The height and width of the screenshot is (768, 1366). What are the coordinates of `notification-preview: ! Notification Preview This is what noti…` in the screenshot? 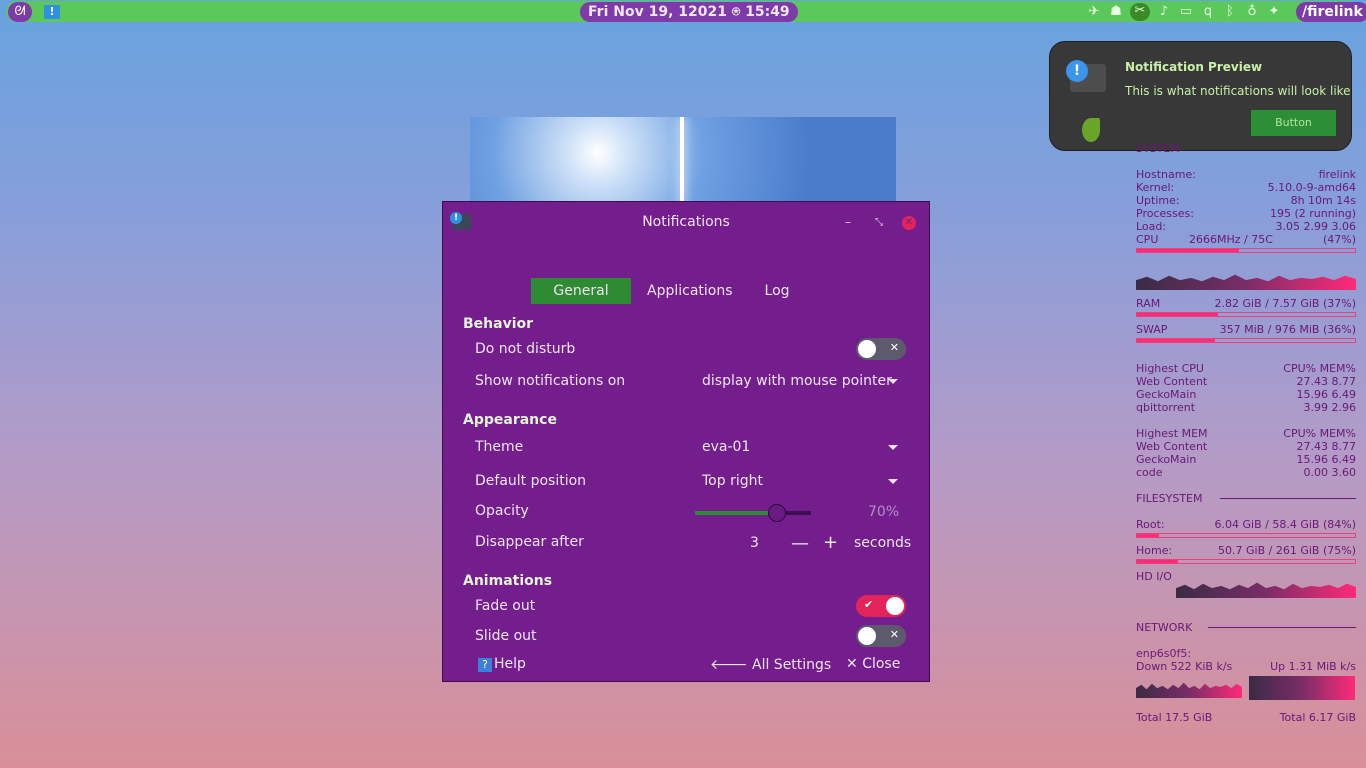 It's located at (1200, 96).